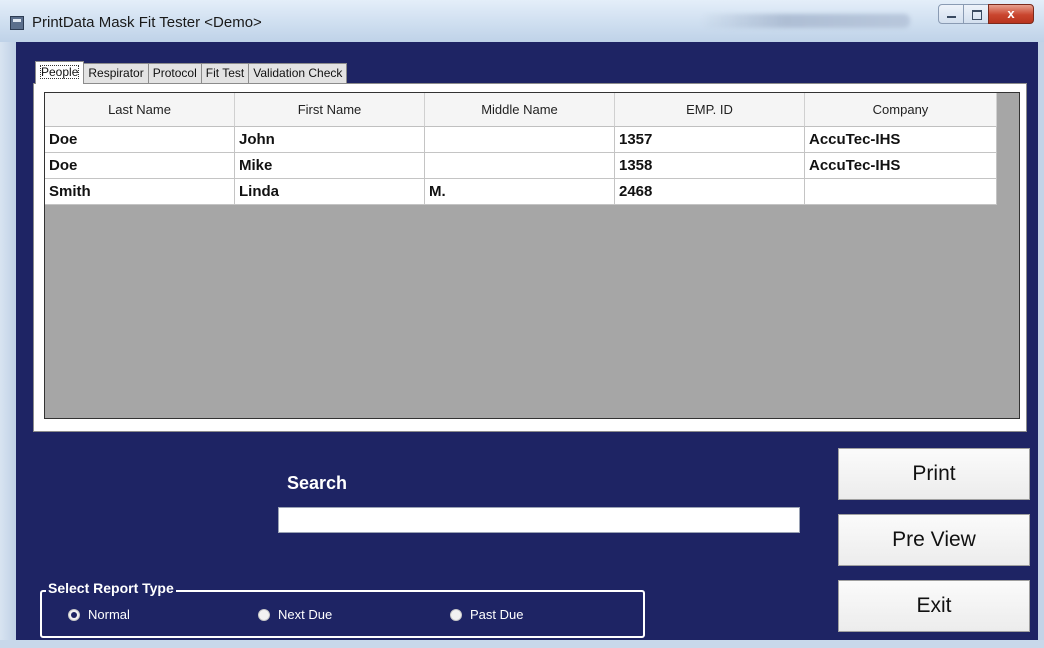  What do you see at coordinates (805, 21) in the screenshot?
I see `blurred-background-title` at bounding box center [805, 21].